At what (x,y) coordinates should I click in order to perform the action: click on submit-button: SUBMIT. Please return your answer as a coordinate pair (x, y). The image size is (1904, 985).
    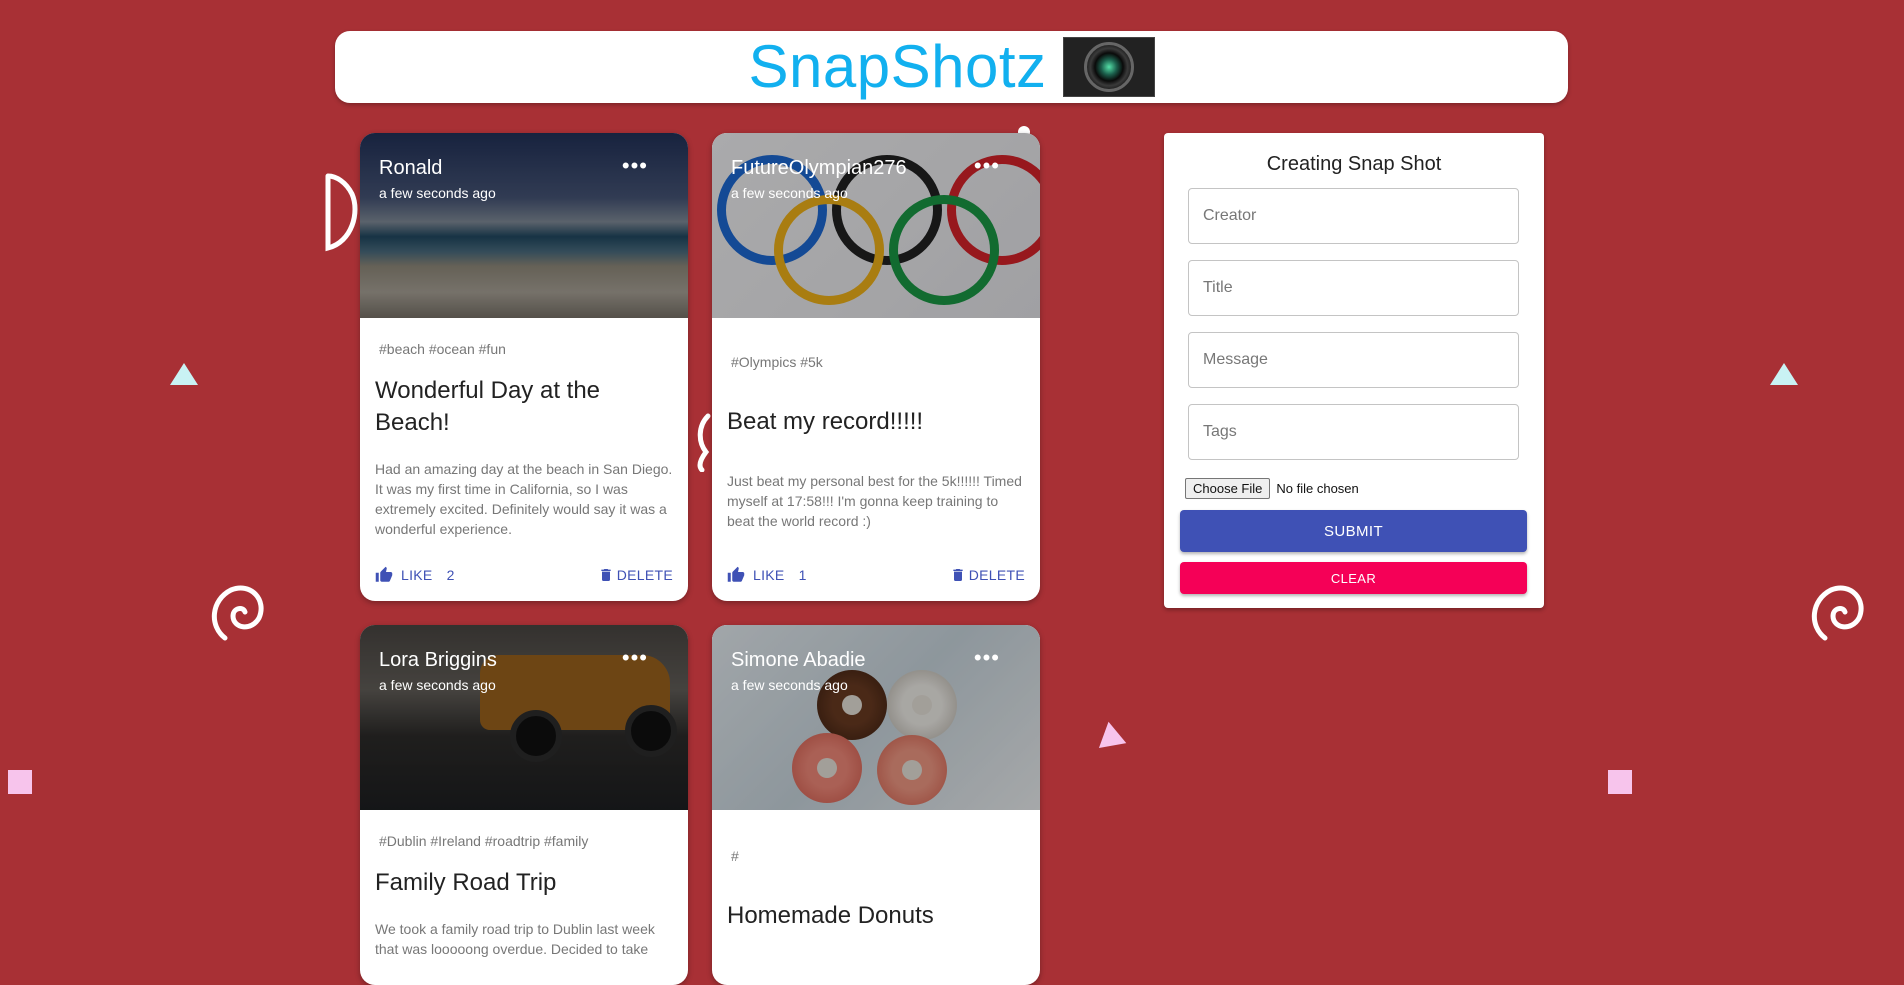
    Looking at the image, I should click on (1353, 531).